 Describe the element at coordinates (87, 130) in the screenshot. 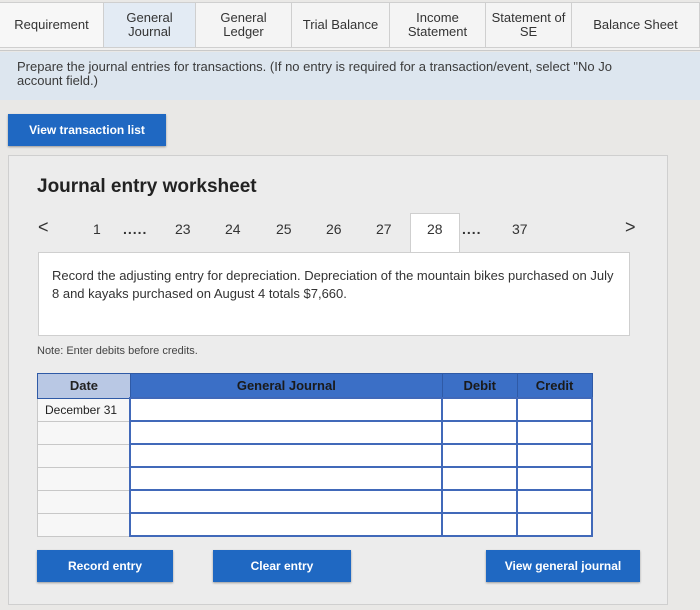

I see `view-transaction-list-button: View transaction list` at that location.